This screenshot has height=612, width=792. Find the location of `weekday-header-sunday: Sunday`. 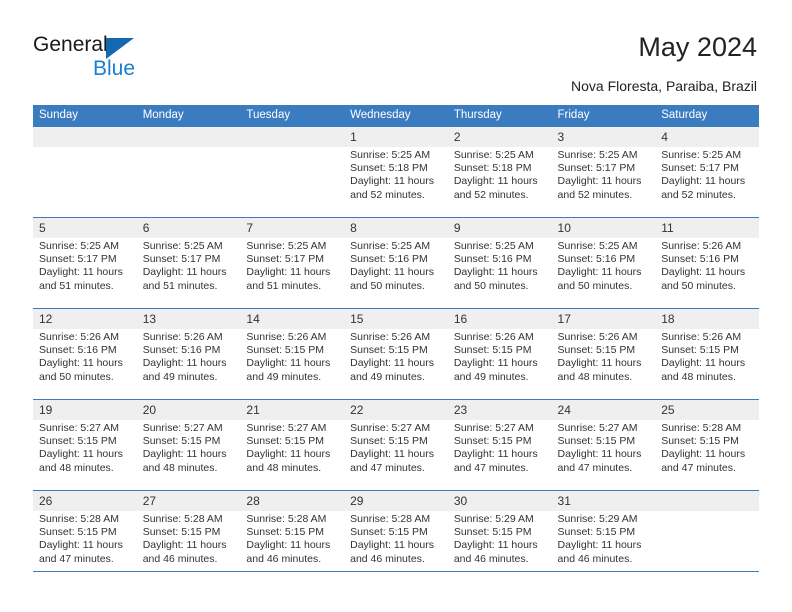

weekday-header-sunday: Sunday is located at coordinates (85, 116).